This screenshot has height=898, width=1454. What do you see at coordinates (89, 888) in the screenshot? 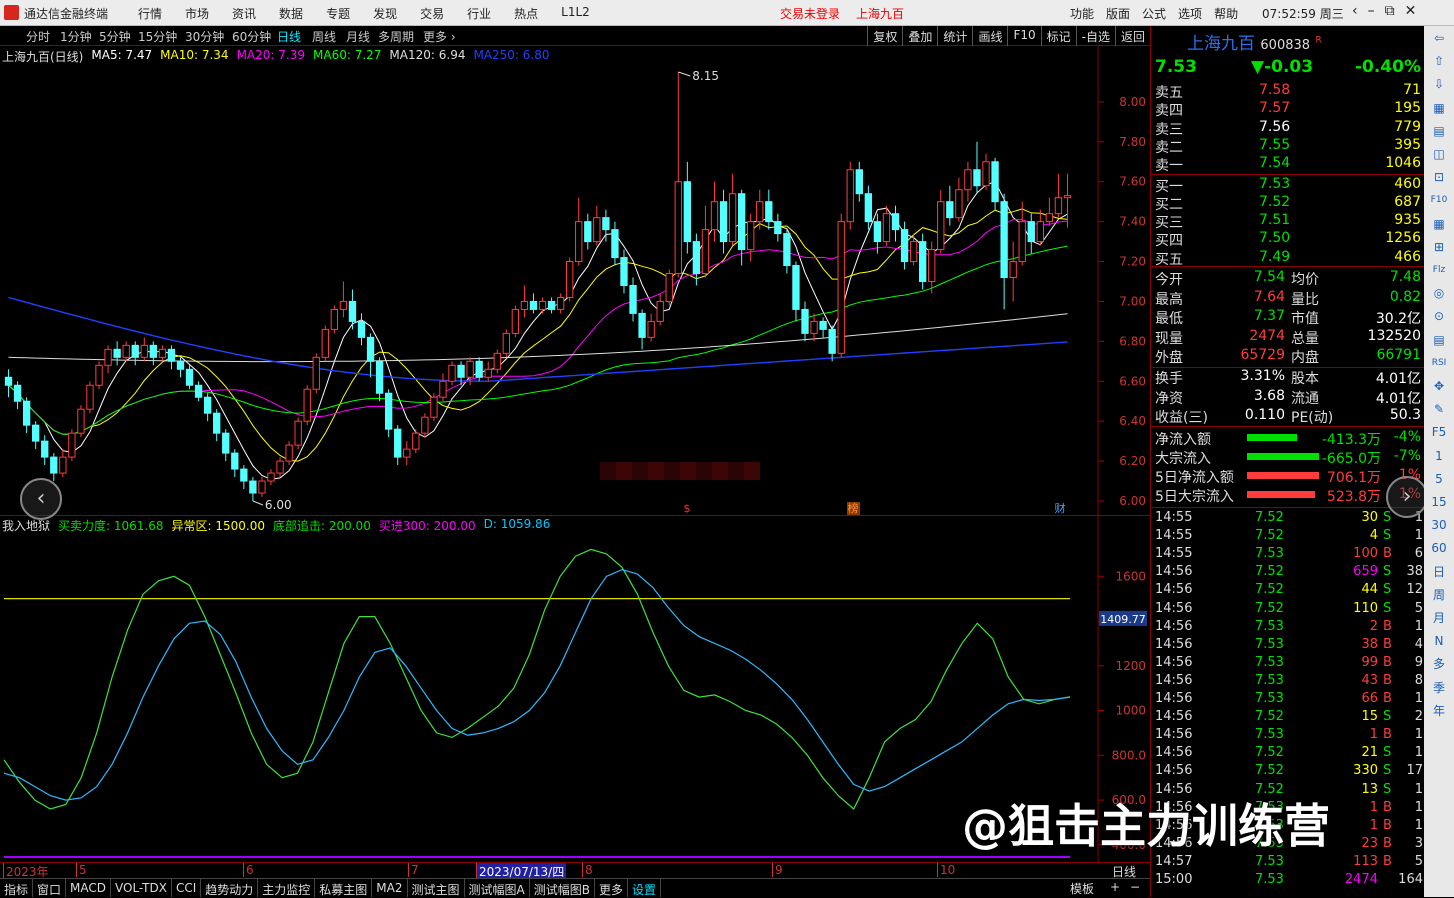
I see `bottom-tab: MACD` at bounding box center [89, 888].